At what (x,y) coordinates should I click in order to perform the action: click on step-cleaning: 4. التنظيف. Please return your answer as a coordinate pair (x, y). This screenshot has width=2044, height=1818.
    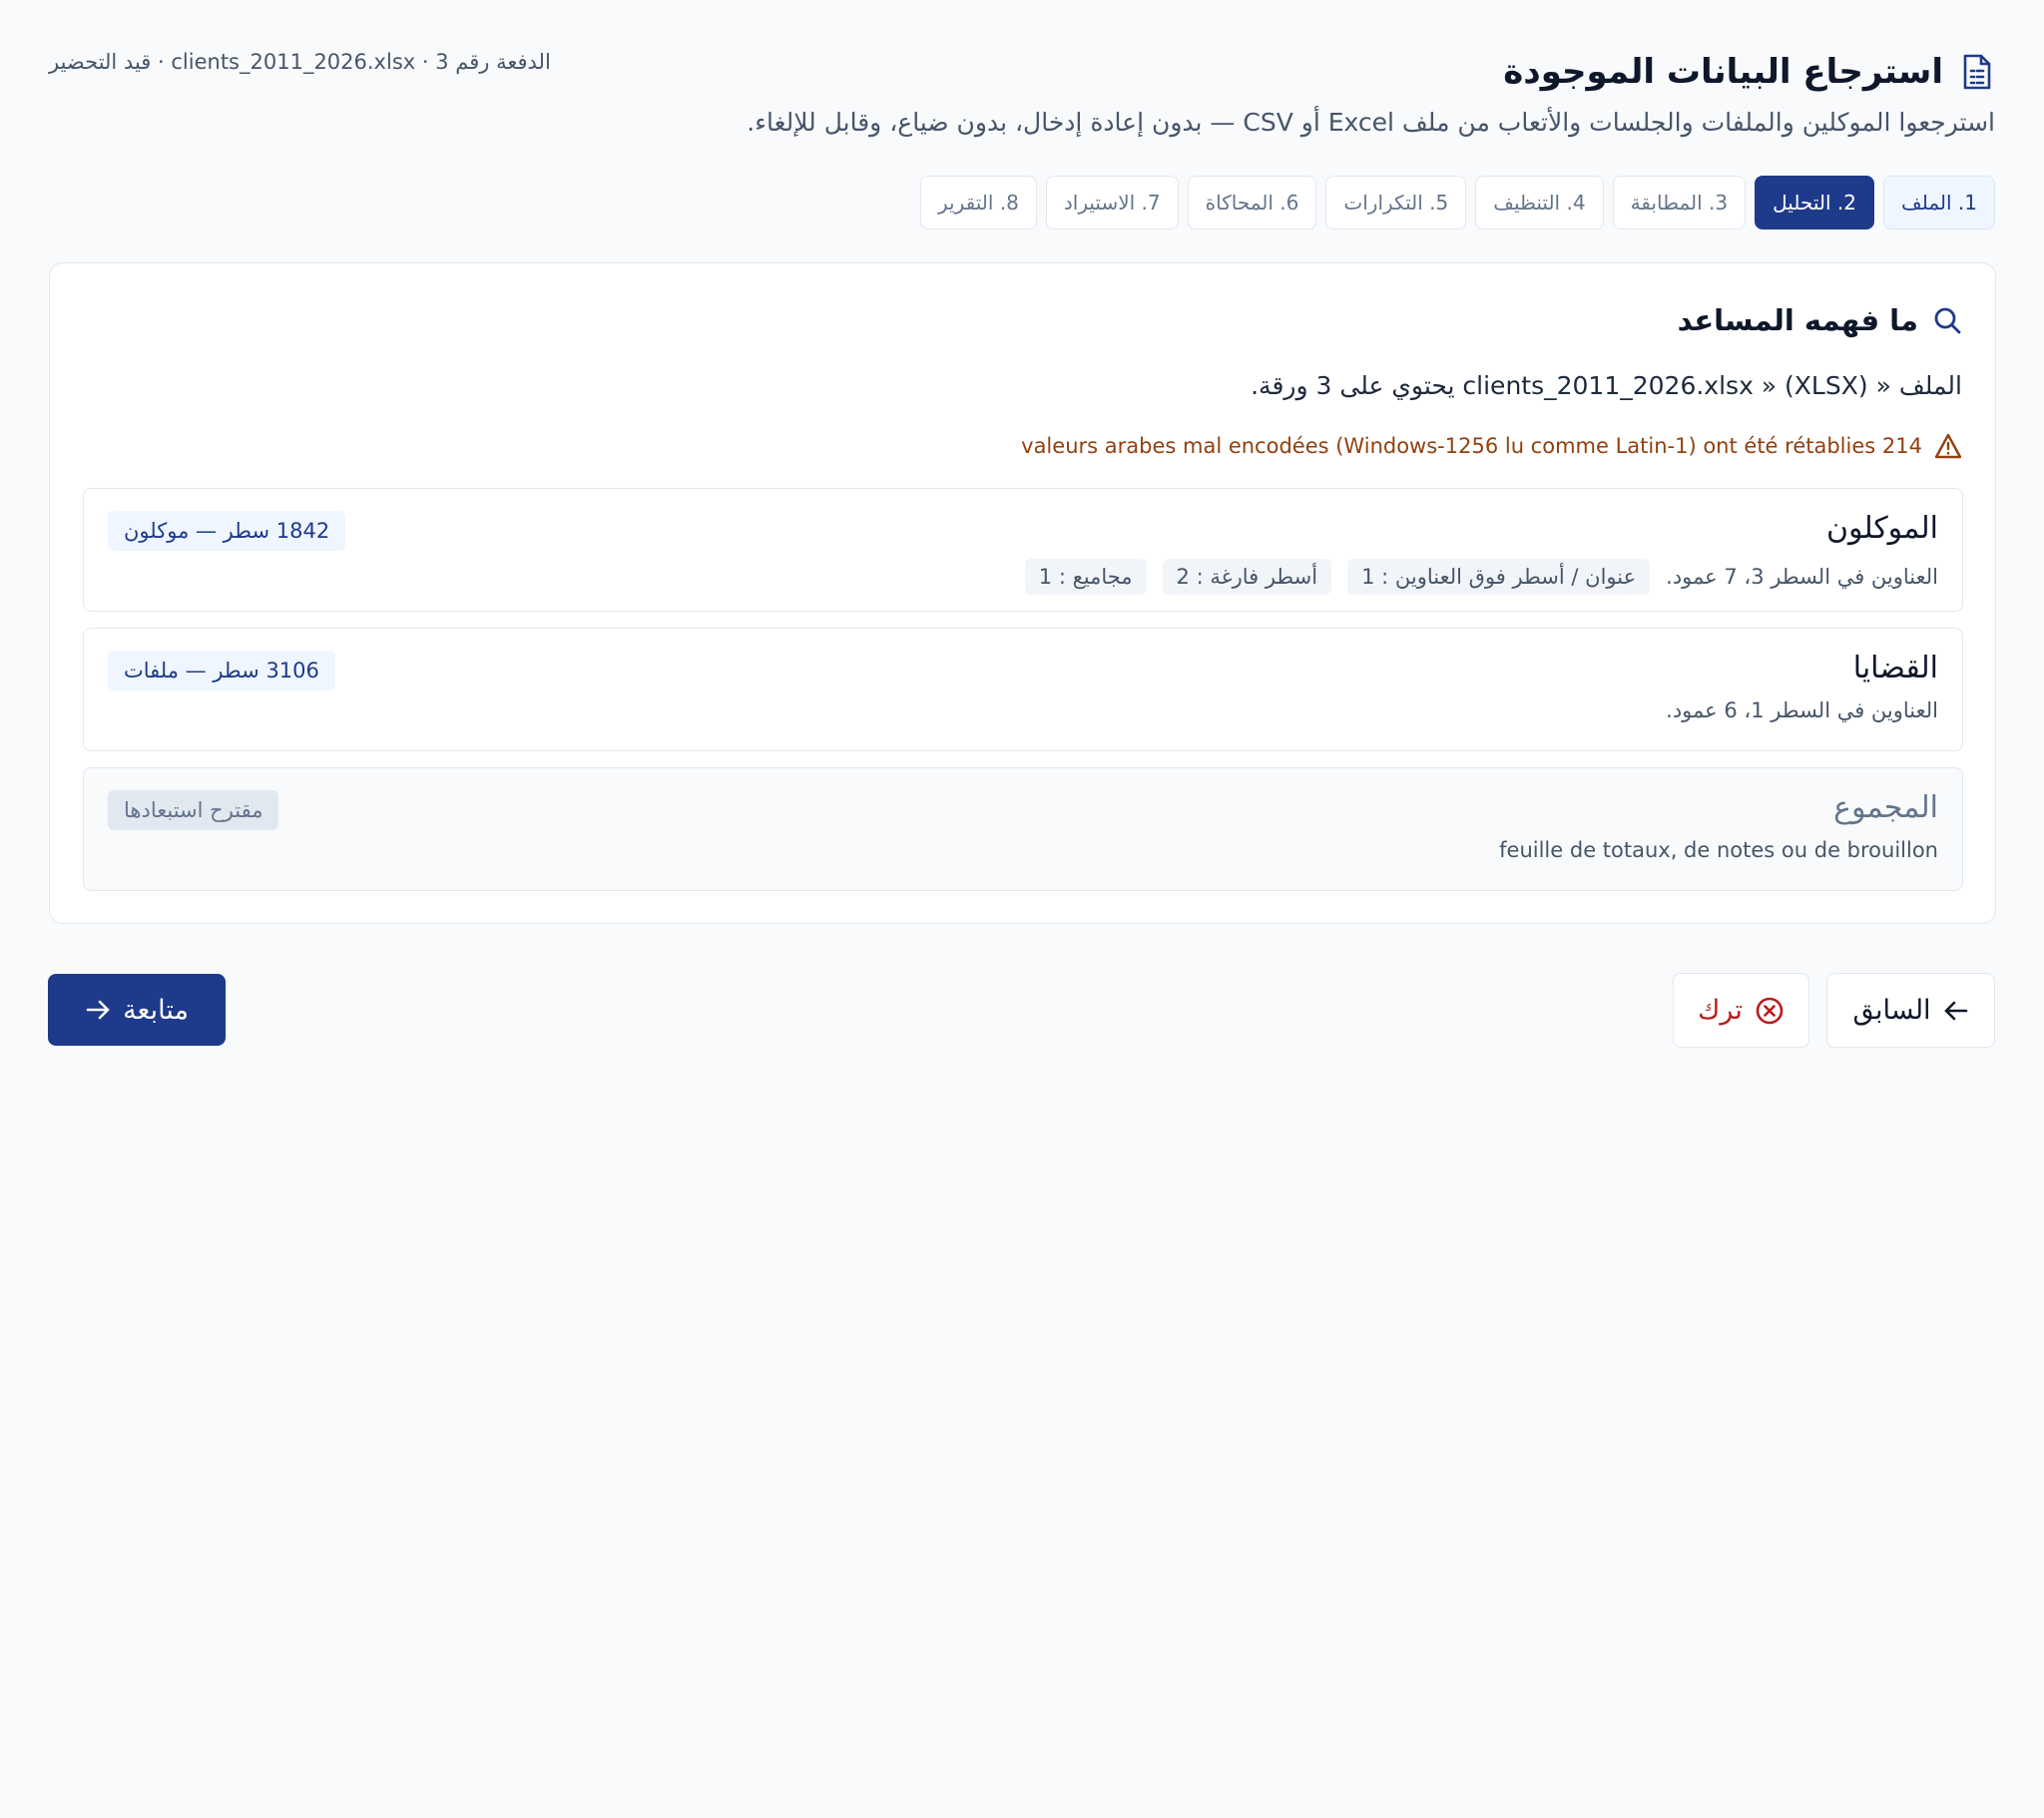
    Looking at the image, I should click on (1539, 202).